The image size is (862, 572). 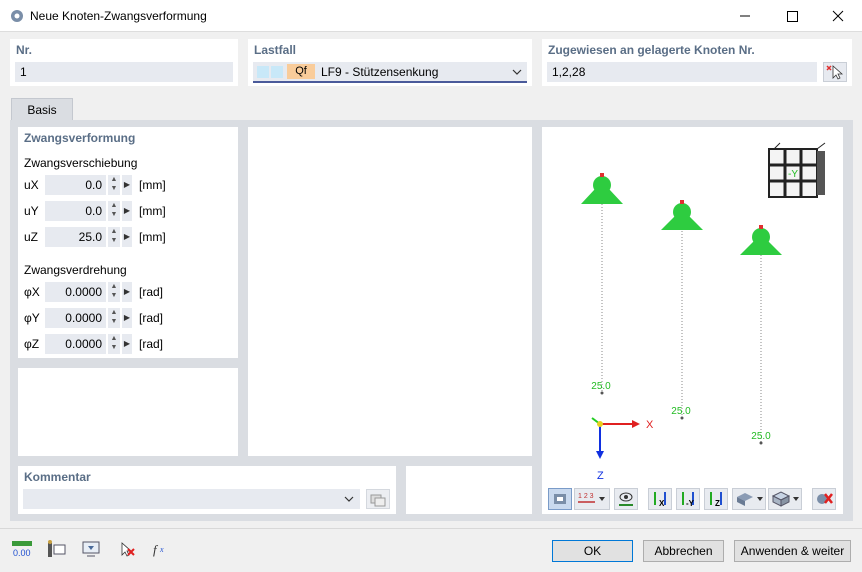 I want to click on nr-label: Nr., so click(x=24, y=50).